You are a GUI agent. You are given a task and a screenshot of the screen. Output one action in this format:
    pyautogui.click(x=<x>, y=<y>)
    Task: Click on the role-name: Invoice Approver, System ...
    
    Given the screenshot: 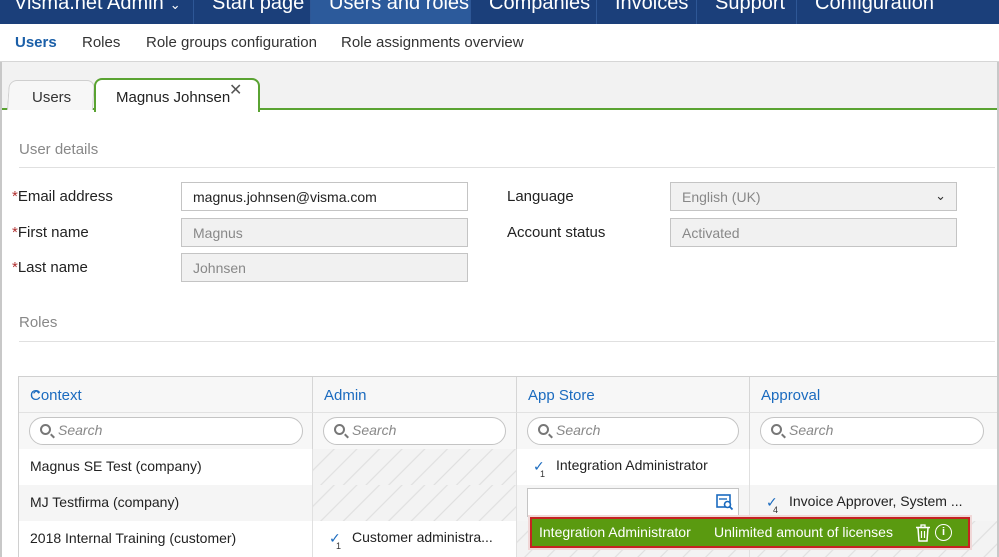 What is the action you would take?
    pyautogui.click(x=876, y=501)
    